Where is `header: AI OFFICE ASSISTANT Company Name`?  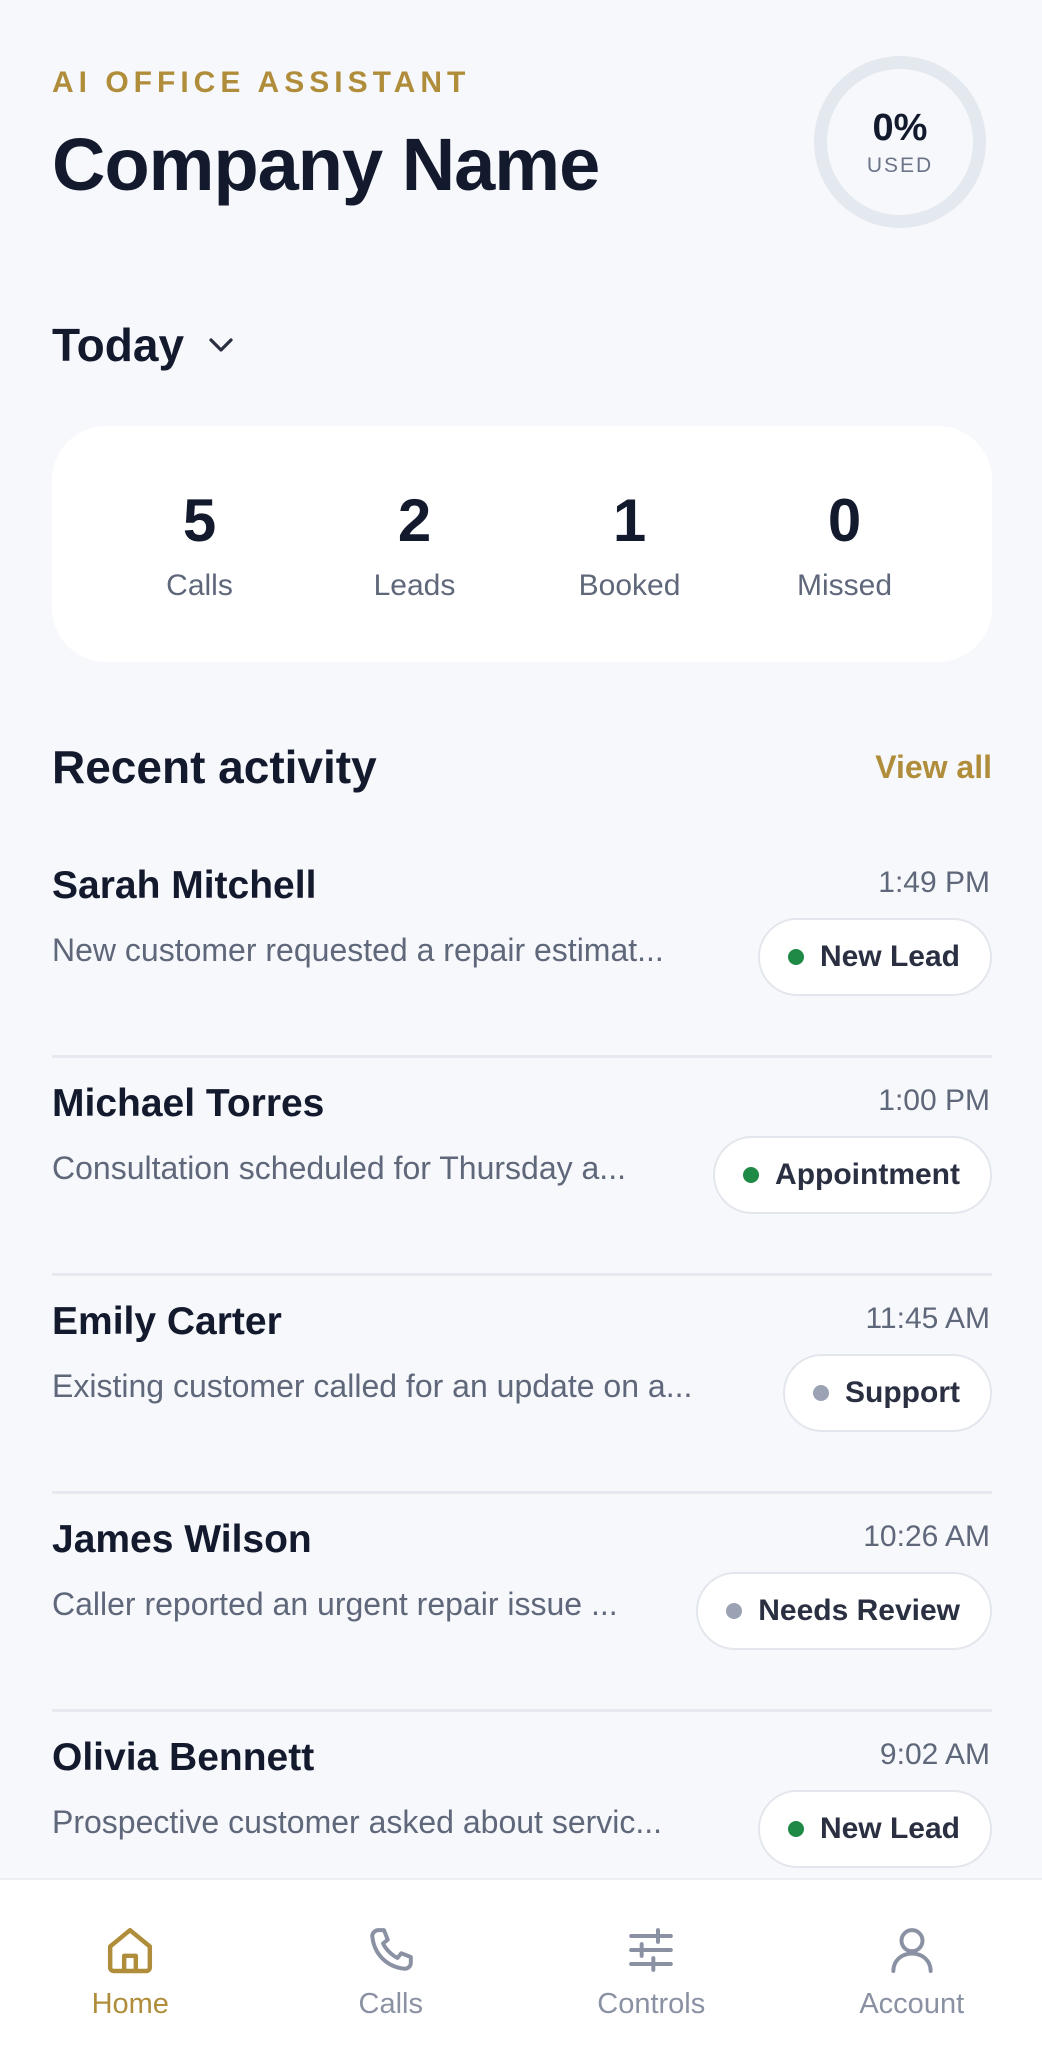 header: AI OFFICE ASSISTANT Company Name is located at coordinates (326, 136).